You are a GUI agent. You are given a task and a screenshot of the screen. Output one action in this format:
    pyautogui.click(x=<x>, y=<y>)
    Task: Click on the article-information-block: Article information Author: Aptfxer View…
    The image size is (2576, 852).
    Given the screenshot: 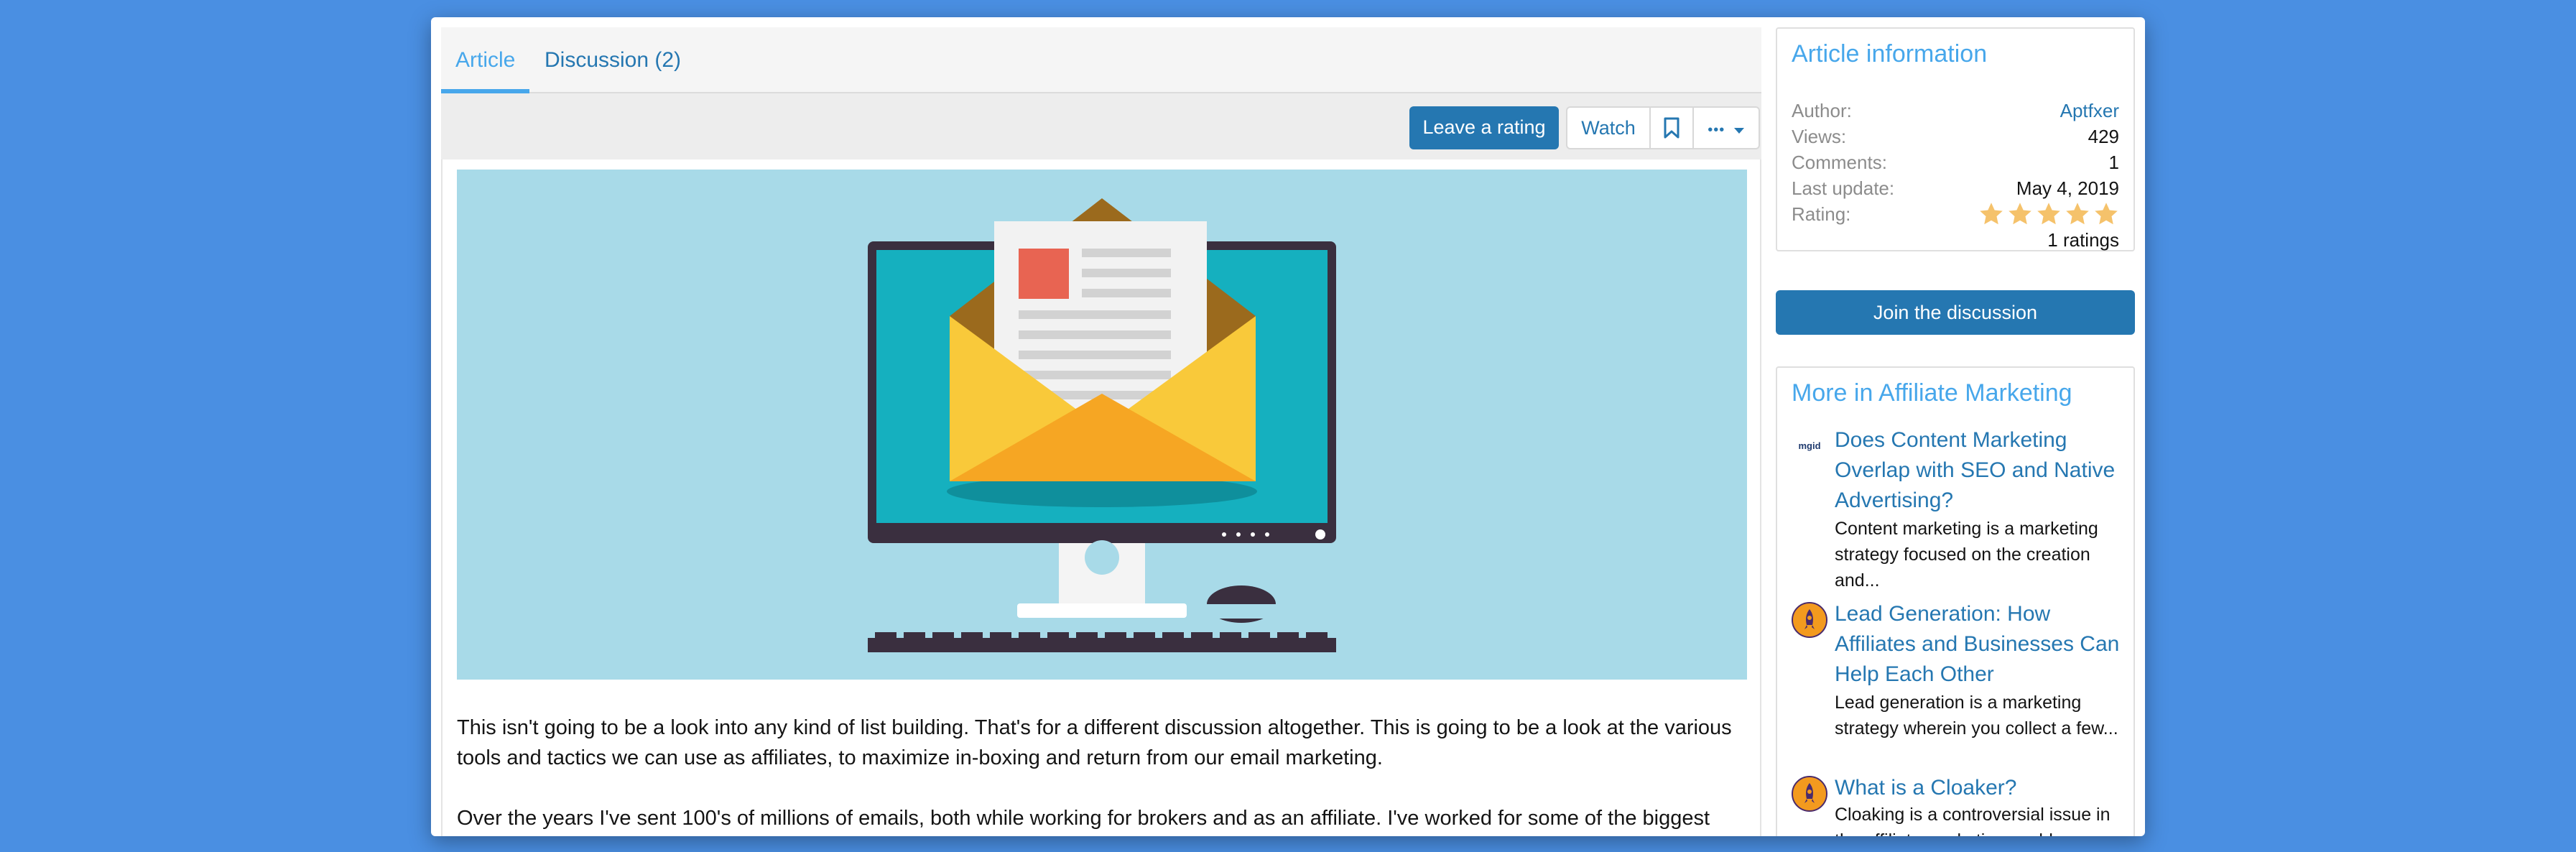 What is the action you would take?
    pyautogui.click(x=1955, y=139)
    